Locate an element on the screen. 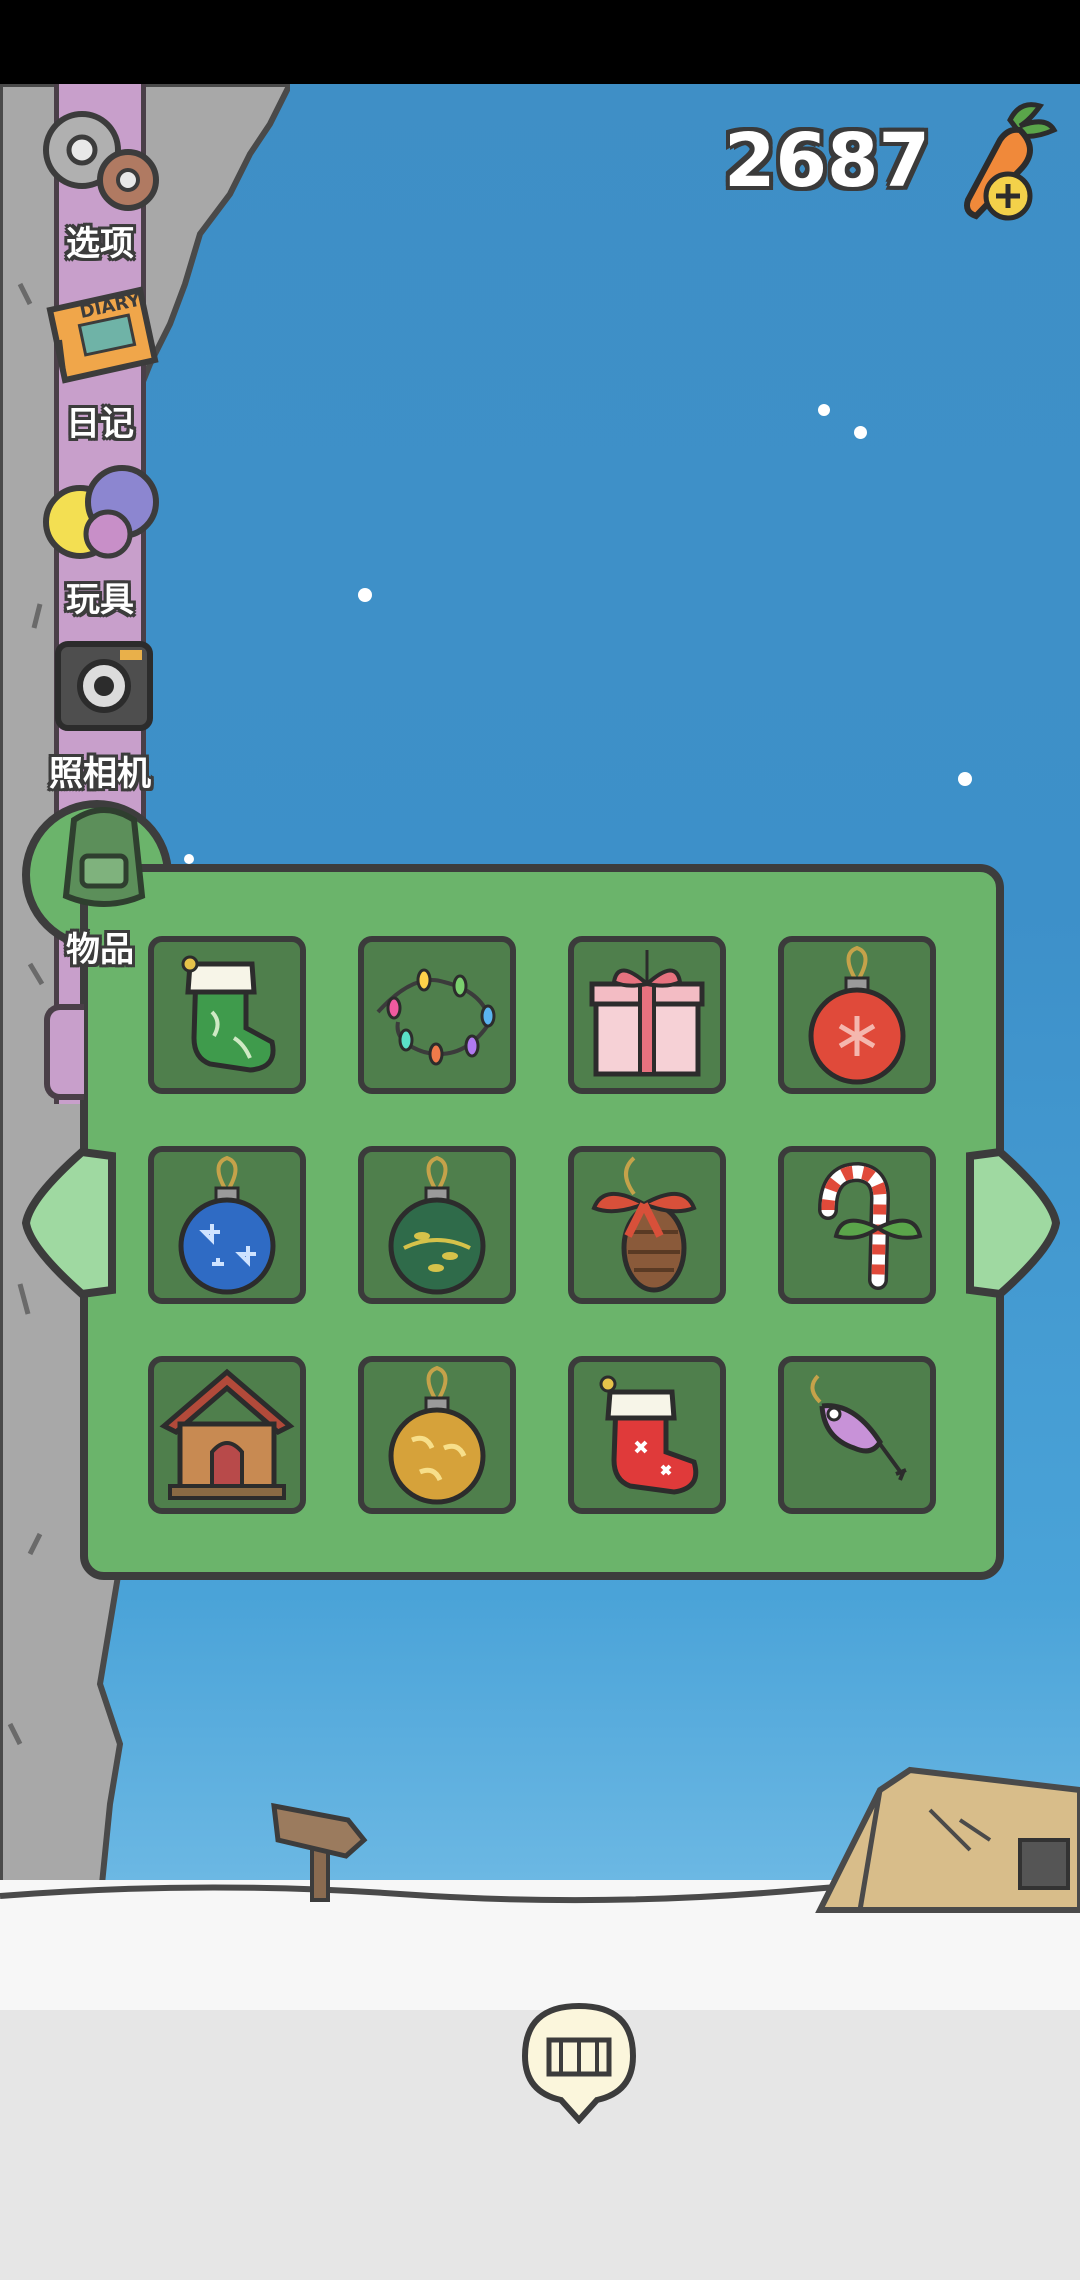 Image resolution: width=1080 pixels, height=2280 pixels. red-ornament-icon is located at coordinates (857, 1015).